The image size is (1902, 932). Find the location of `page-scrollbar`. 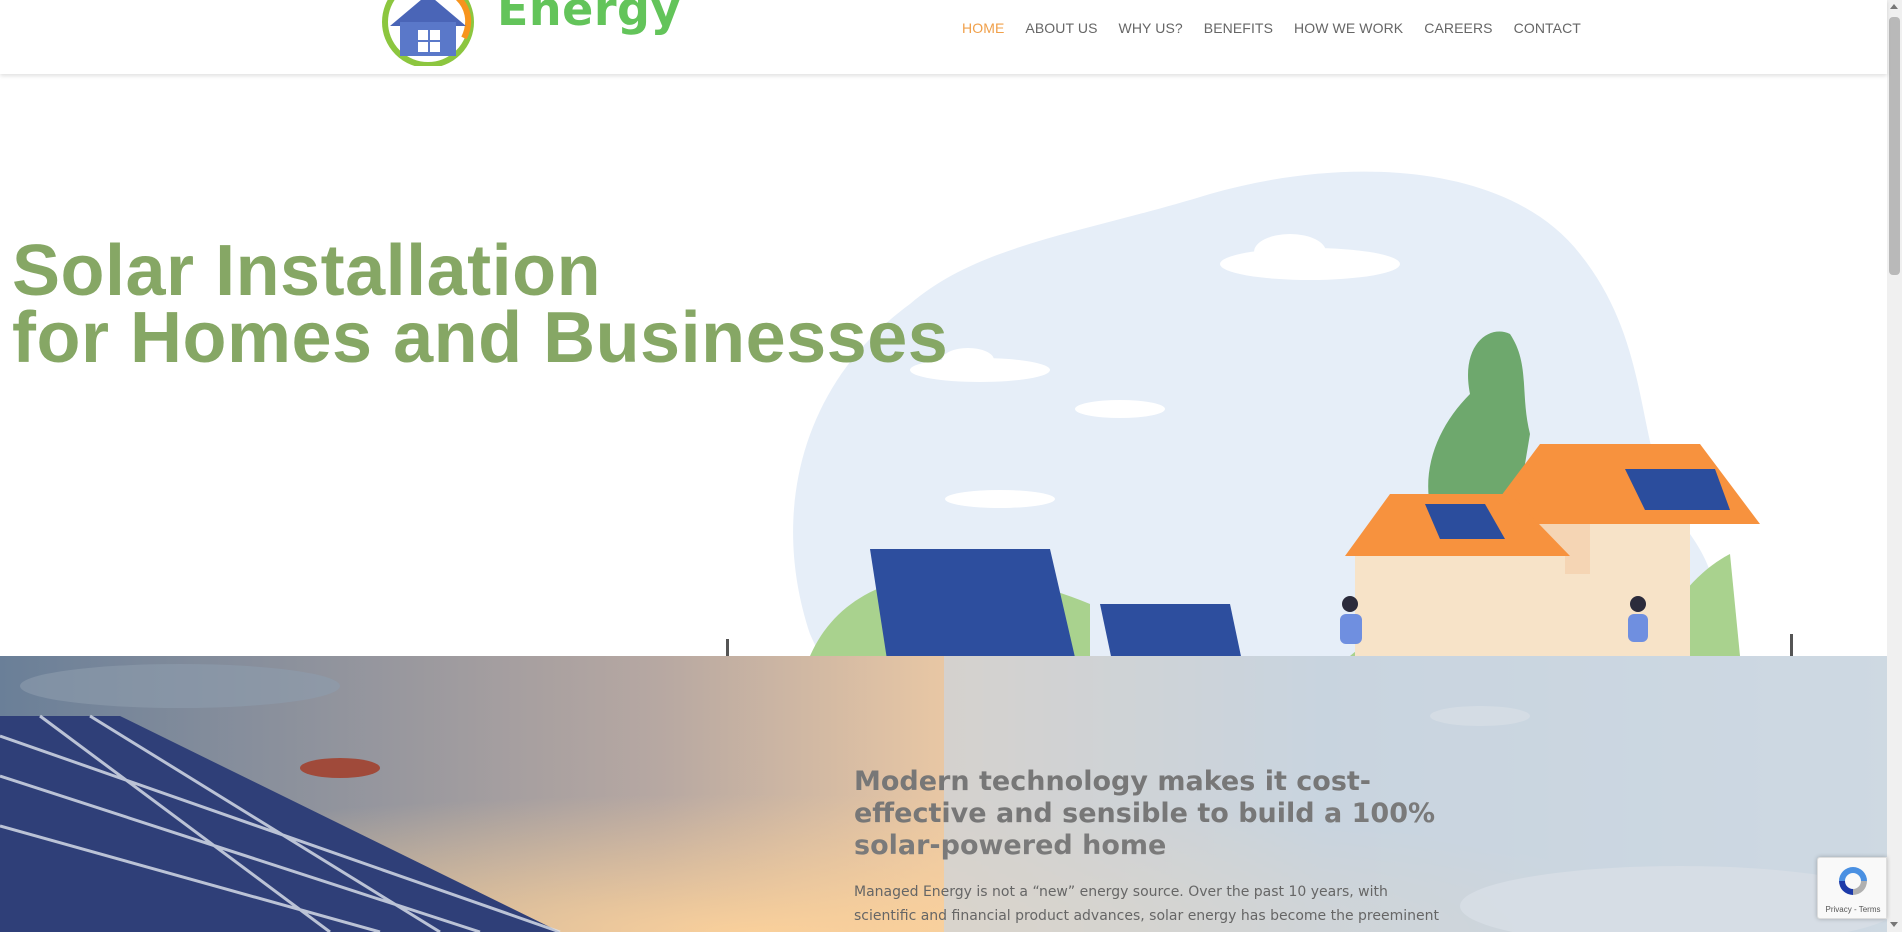

page-scrollbar is located at coordinates (1894, 466).